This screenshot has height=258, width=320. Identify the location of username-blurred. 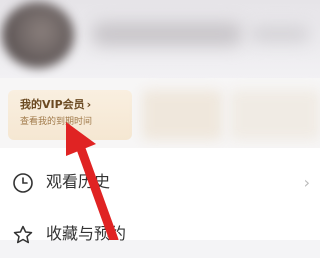
(167, 34).